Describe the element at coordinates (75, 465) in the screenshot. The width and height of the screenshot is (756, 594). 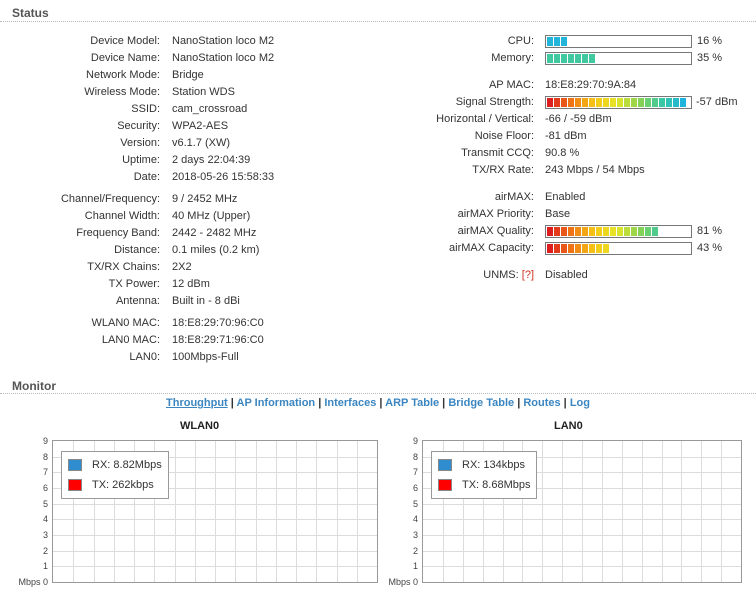
I see `rx-swatch` at that location.